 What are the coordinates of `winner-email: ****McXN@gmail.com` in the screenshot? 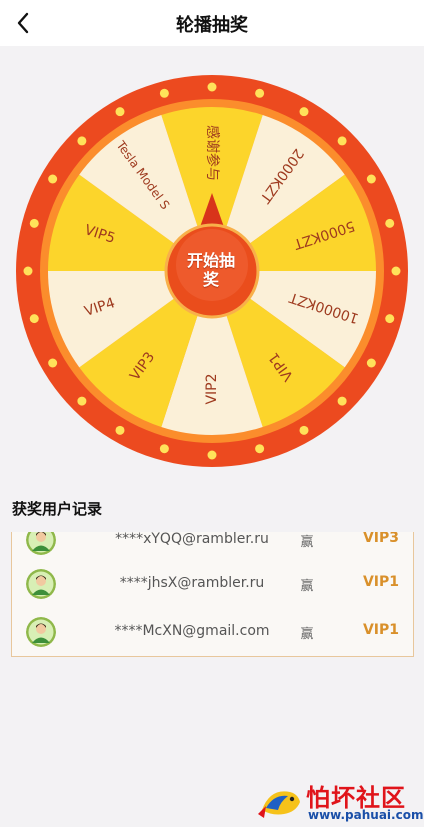 It's located at (192, 631).